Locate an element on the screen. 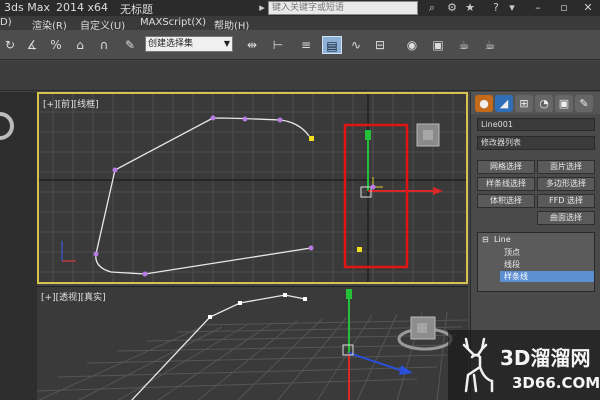 This screenshot has height=400, width=600. layer-manager-icon: ≡ is located at coordinates (306, 45).